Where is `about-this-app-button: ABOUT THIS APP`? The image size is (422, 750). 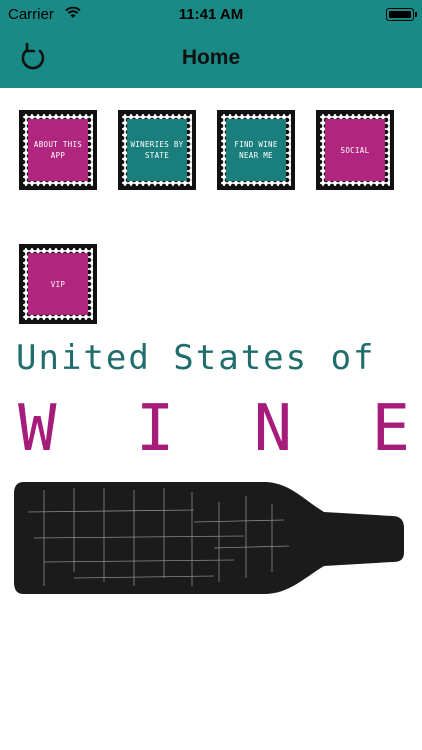 about-this-app-button: ABOUT THIS APP is located at coordinates (58, 150).